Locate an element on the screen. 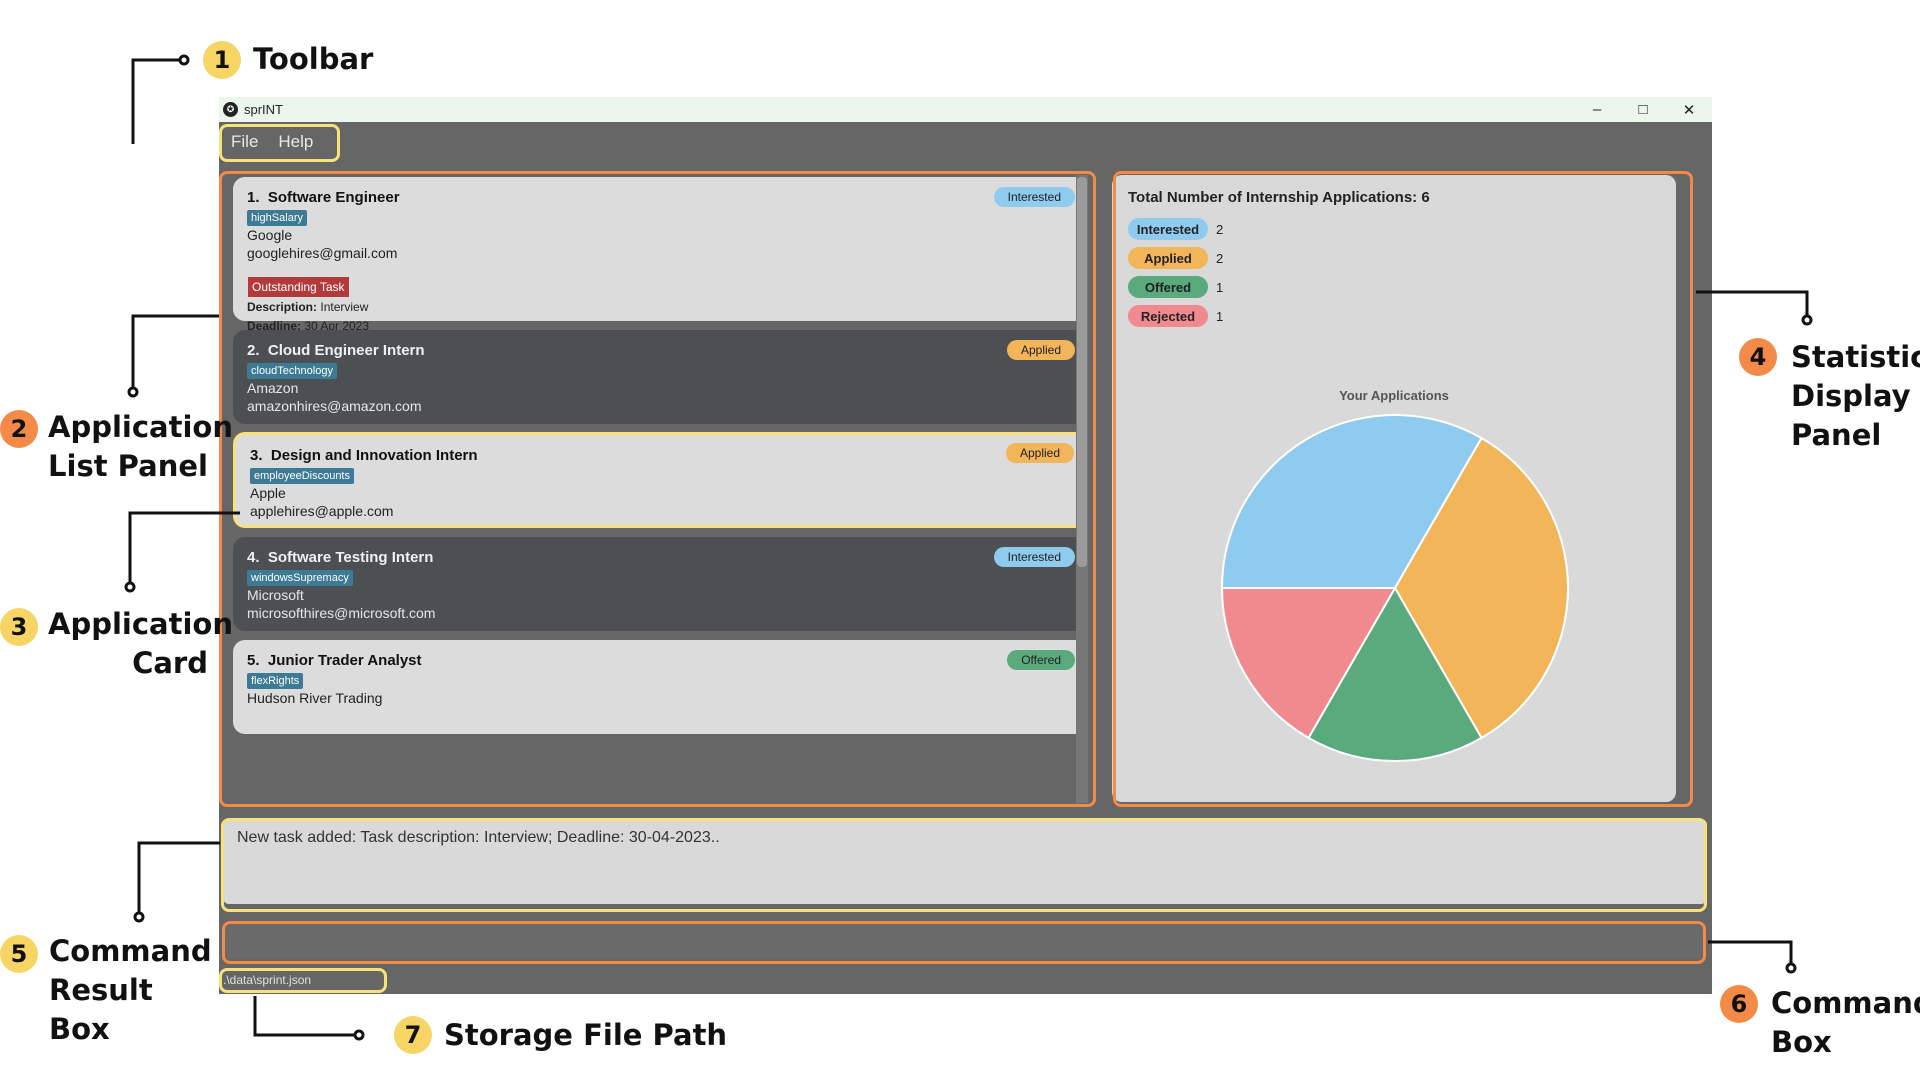  card-index: 4. is located at coordinates (253, 557).